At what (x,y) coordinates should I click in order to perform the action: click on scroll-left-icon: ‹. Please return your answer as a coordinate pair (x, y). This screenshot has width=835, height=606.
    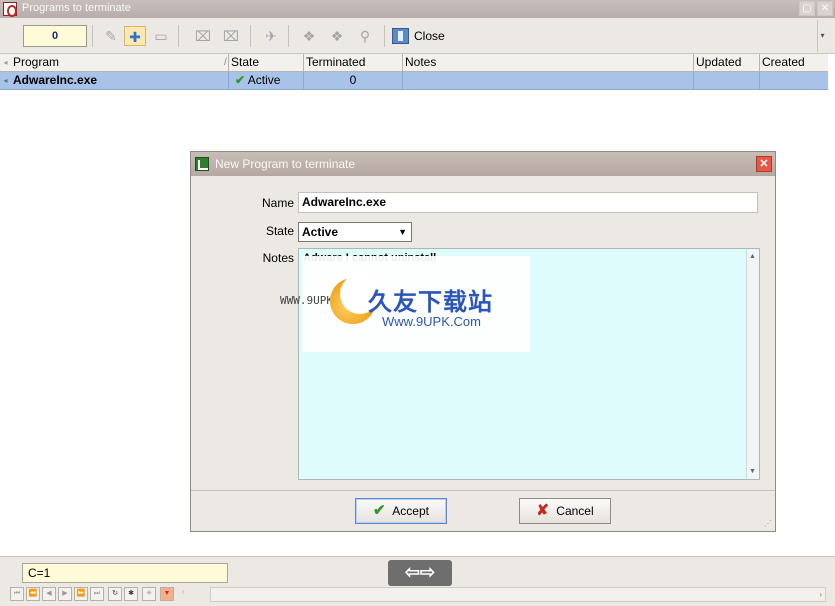
    Looking at the image, I should click on (183, 594).